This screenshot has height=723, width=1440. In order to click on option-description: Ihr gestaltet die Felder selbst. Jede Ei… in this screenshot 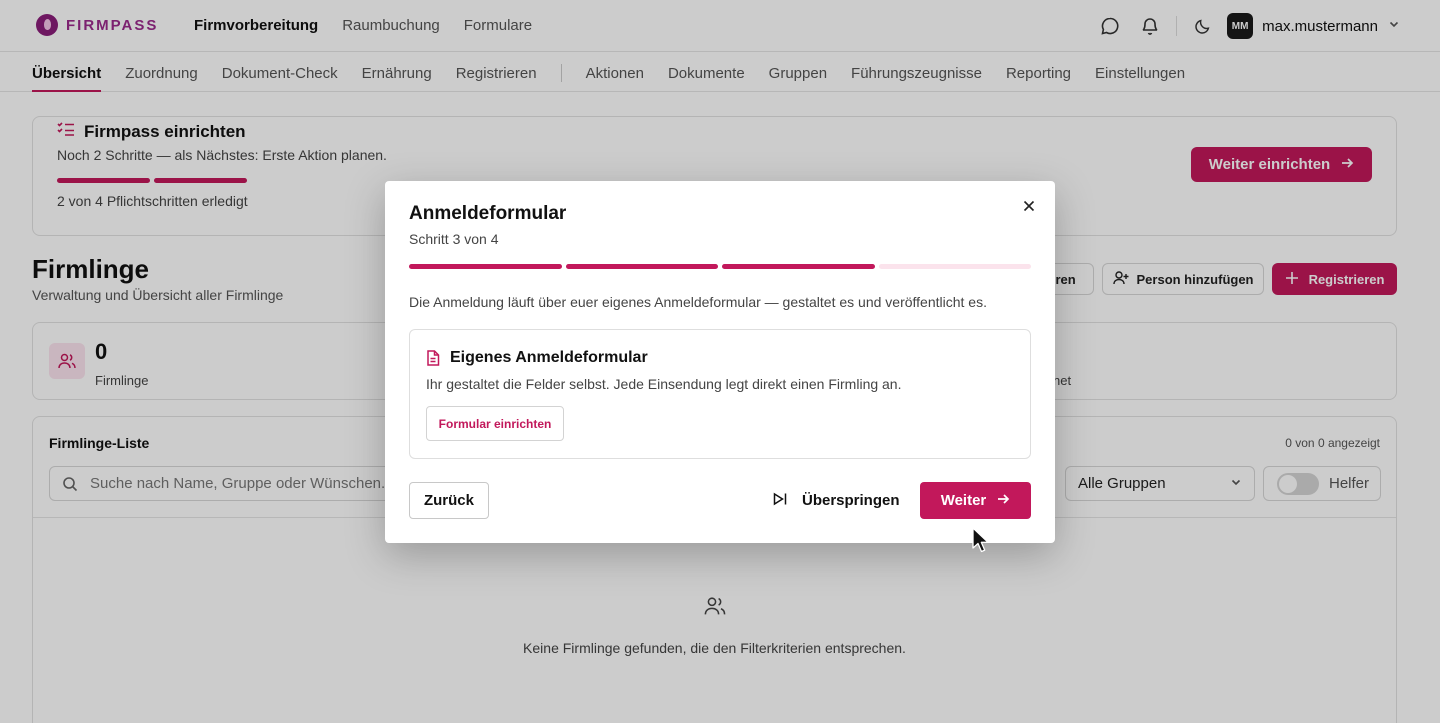, I will do `click(664, 384)`.